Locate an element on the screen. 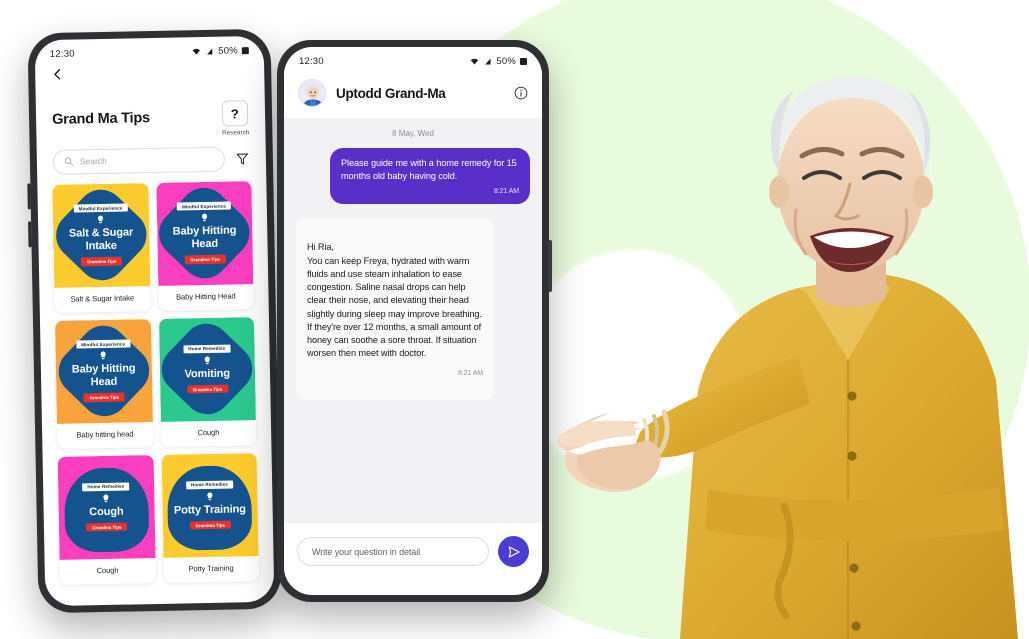  message-input-placeholder: Write your question in detail is located at coordinates (366, 551).